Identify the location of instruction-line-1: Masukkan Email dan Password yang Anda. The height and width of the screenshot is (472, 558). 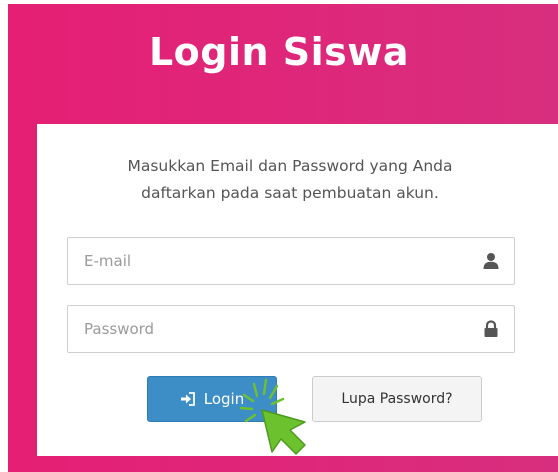
(290, 166).